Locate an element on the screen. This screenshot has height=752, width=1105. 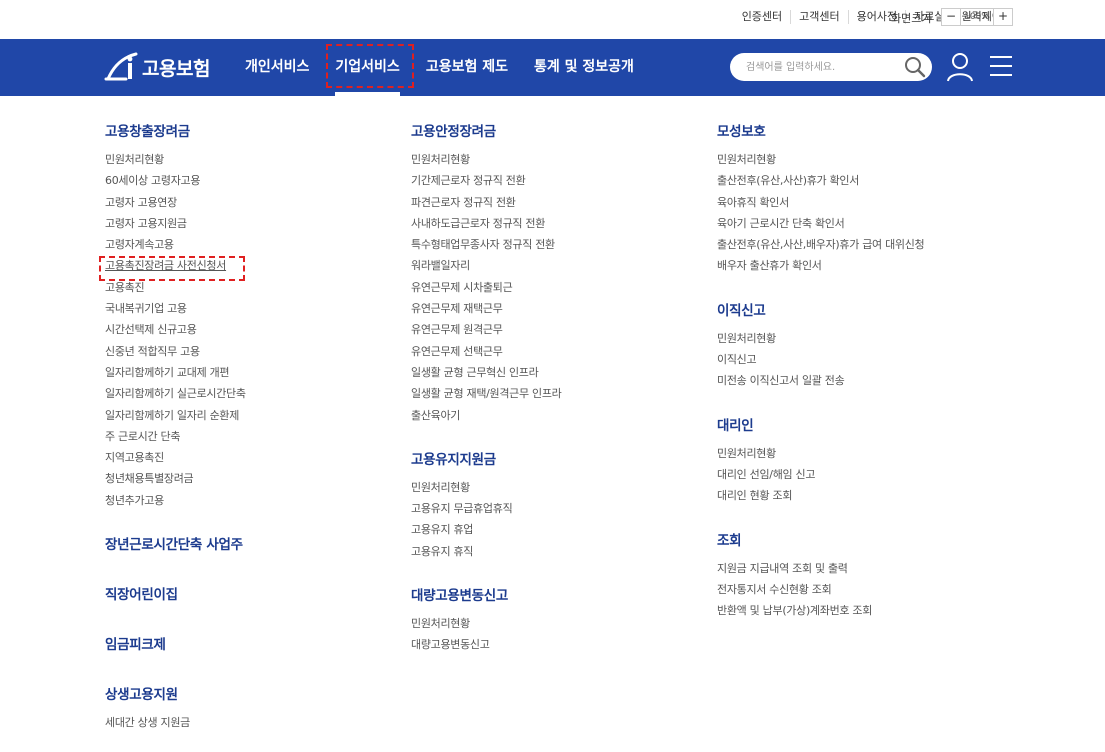
section-title: 조회 is located at coordinates (867, 542).